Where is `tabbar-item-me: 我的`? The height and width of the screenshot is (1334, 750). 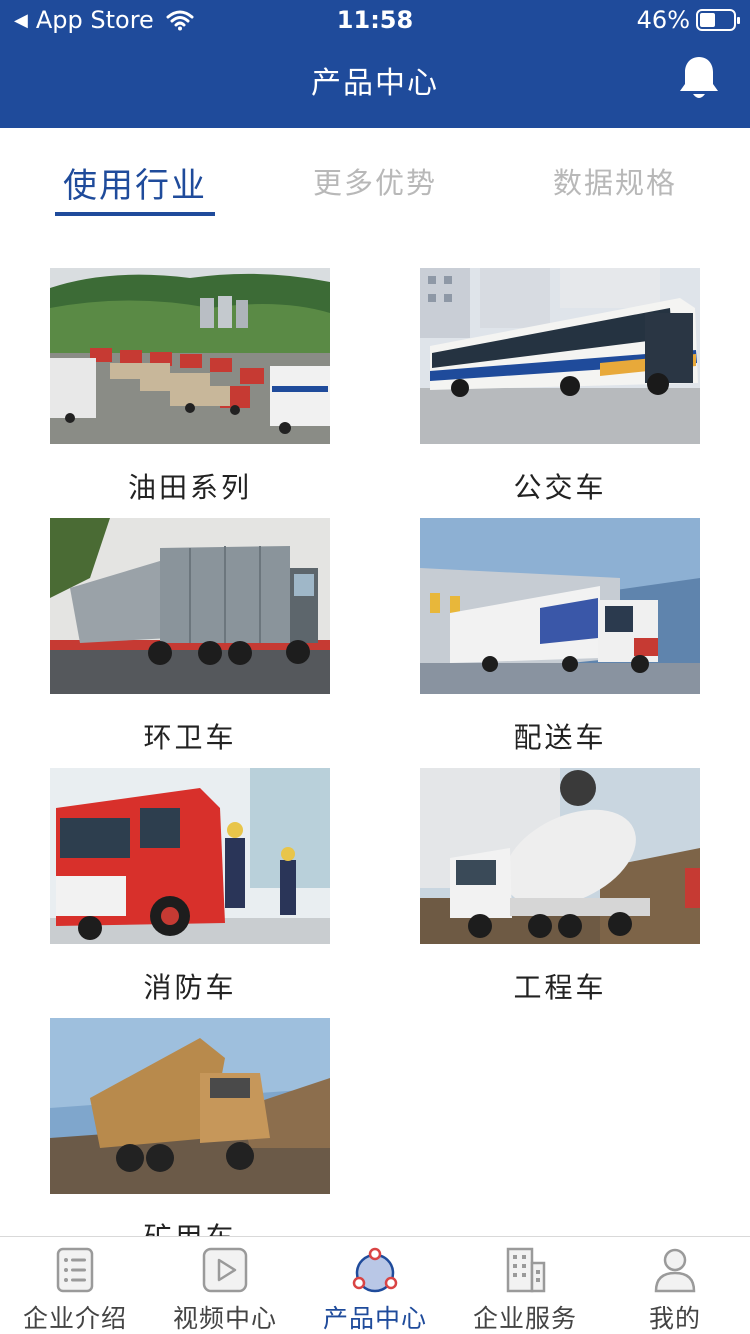 tabbar-item-me: 我的 is located at coordinates (675, 1289).